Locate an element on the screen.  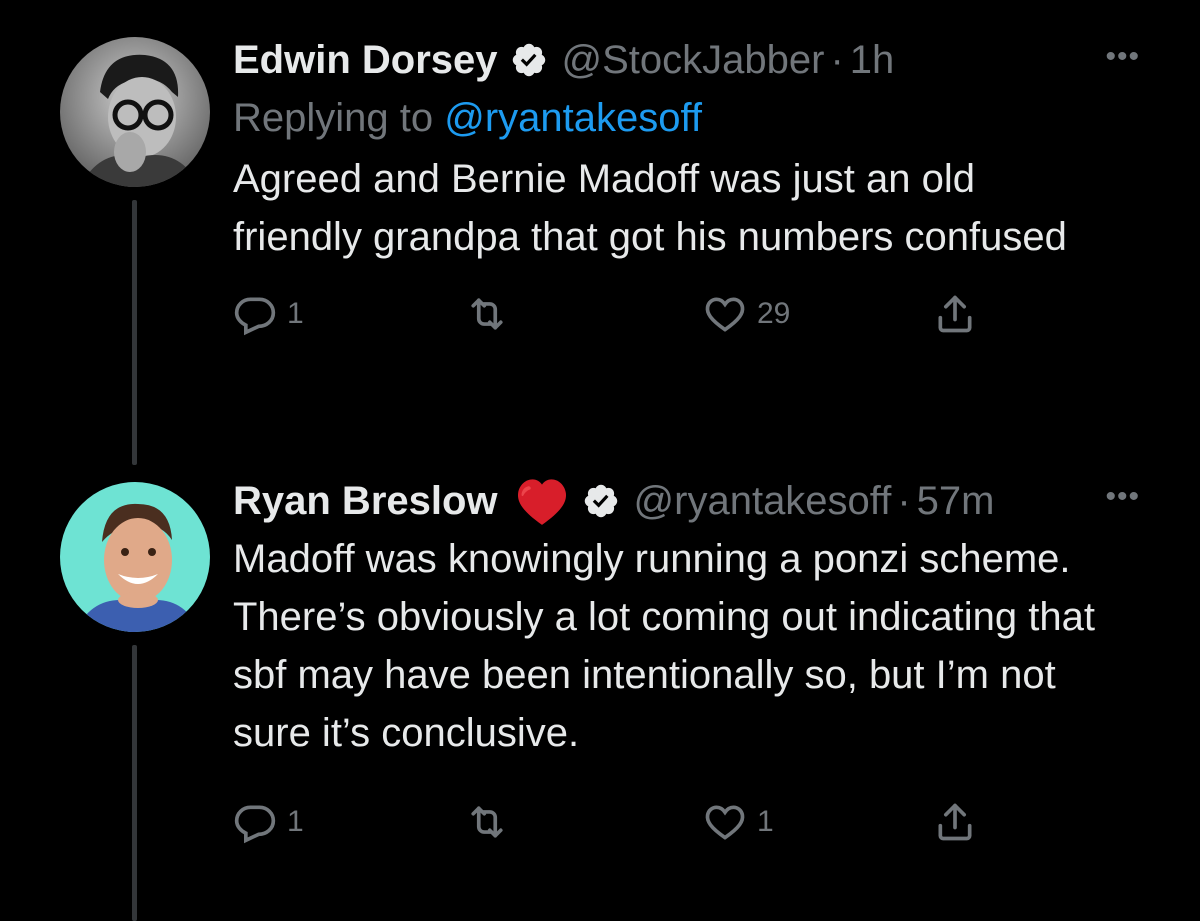
author-handle: @StockJabber is located at coordinates (693, 60).